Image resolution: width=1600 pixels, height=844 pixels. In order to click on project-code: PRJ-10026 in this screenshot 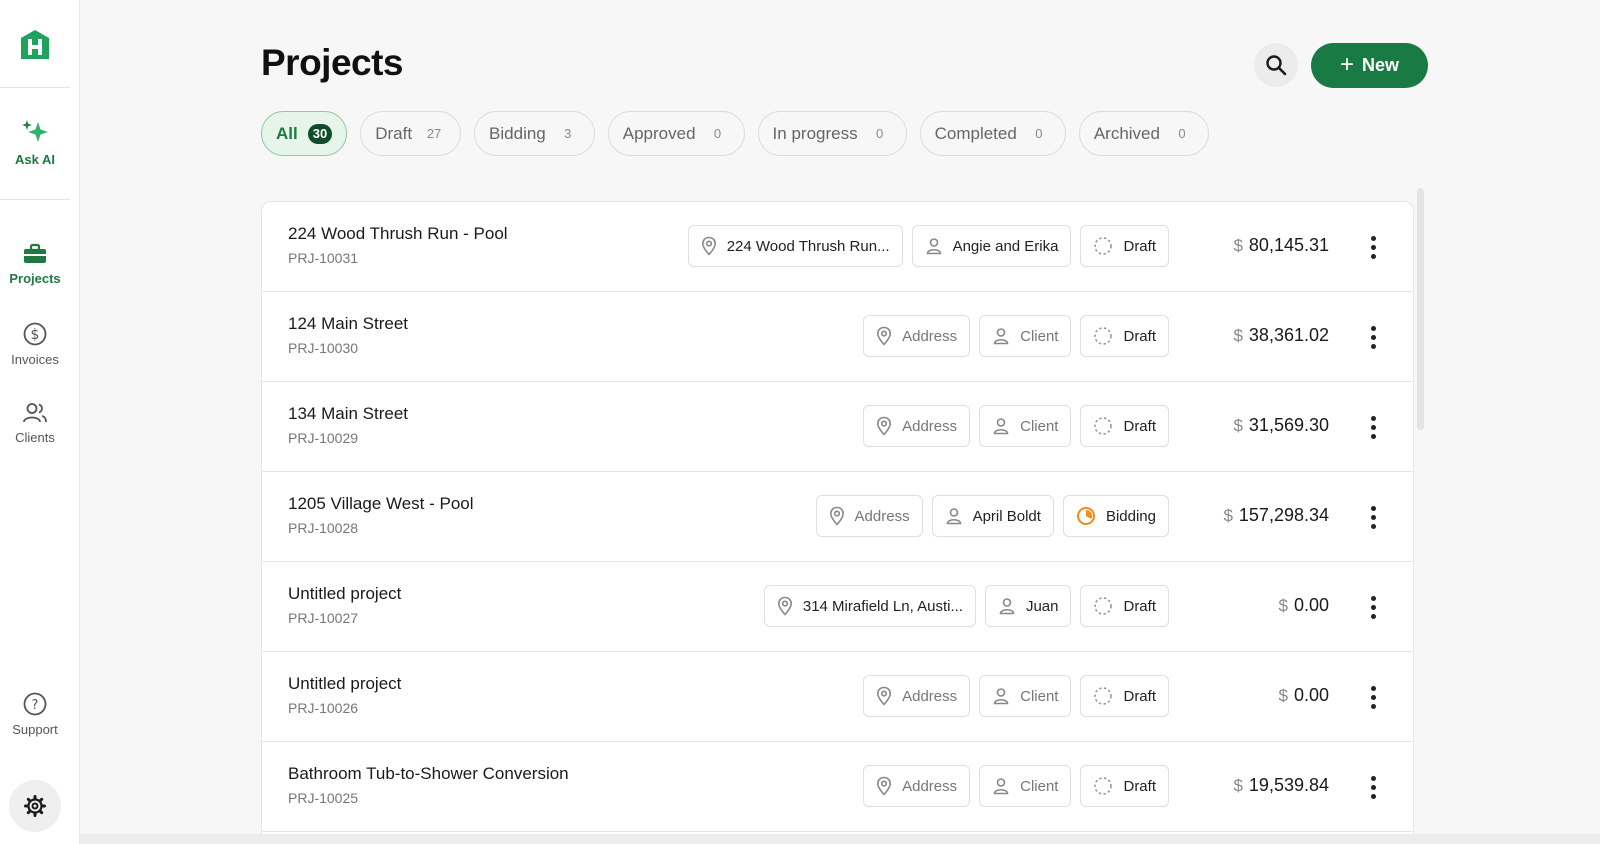, I will do `click(323, 708)`.